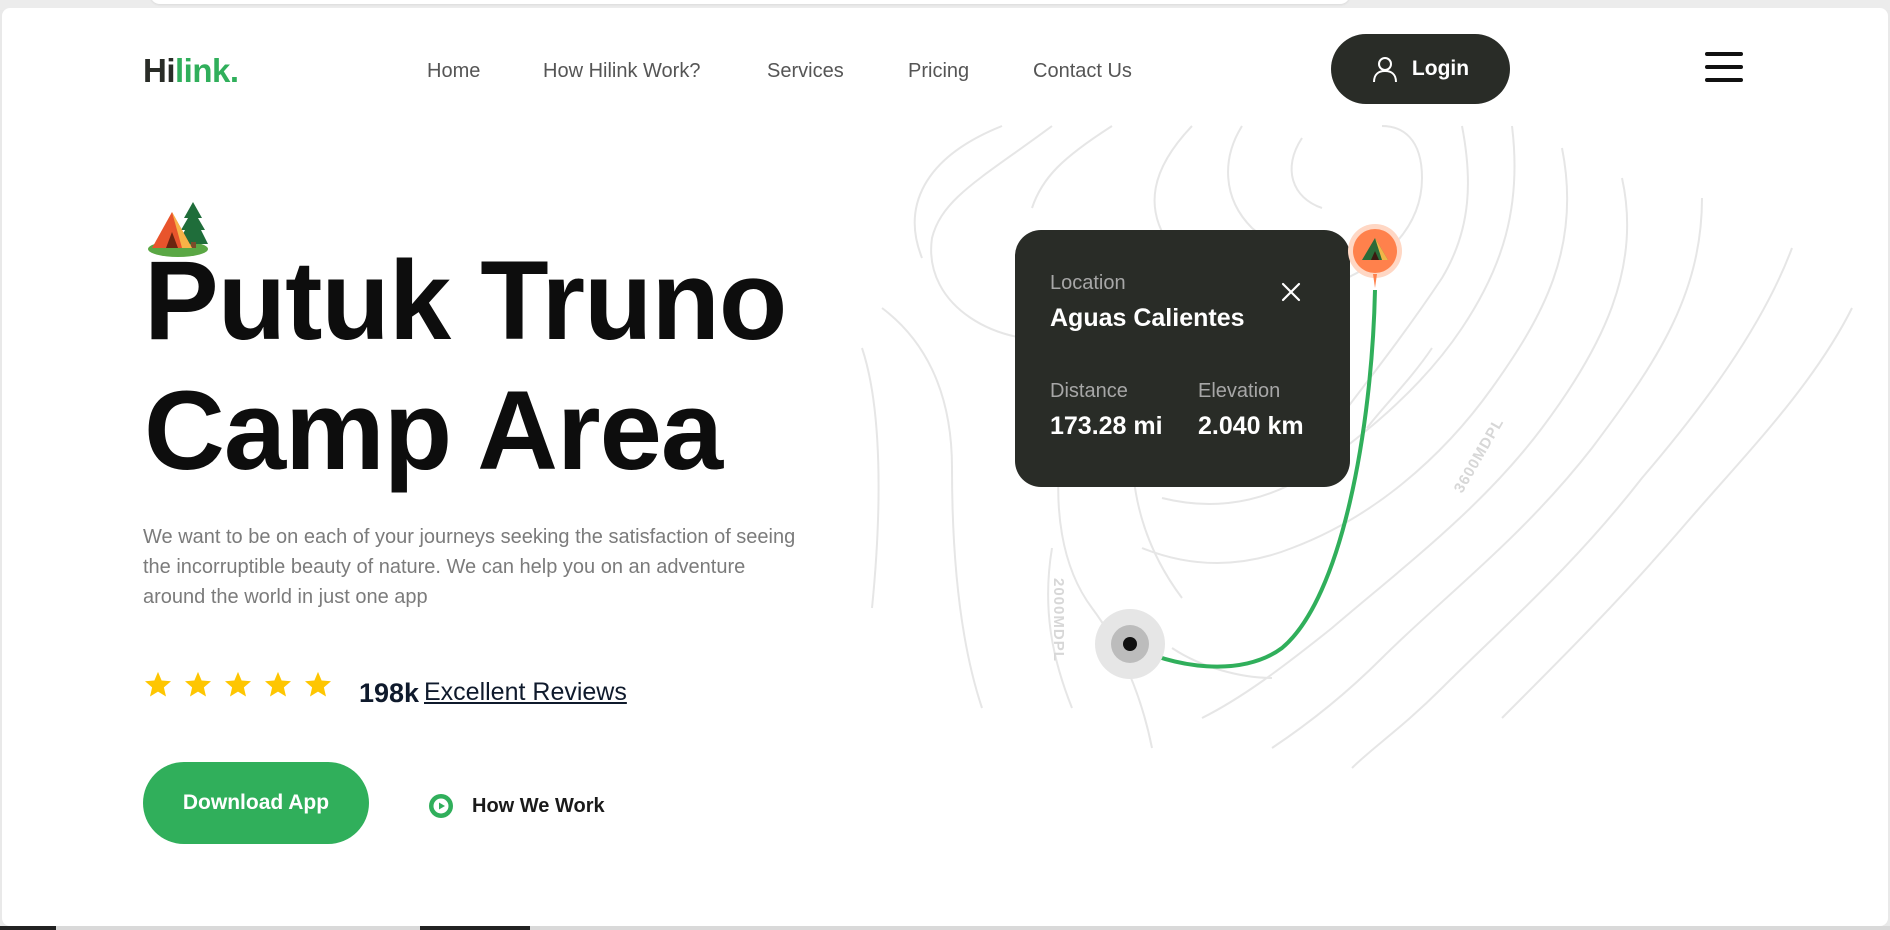  I want to click on download-app-button: Download App, so click(256, 803).